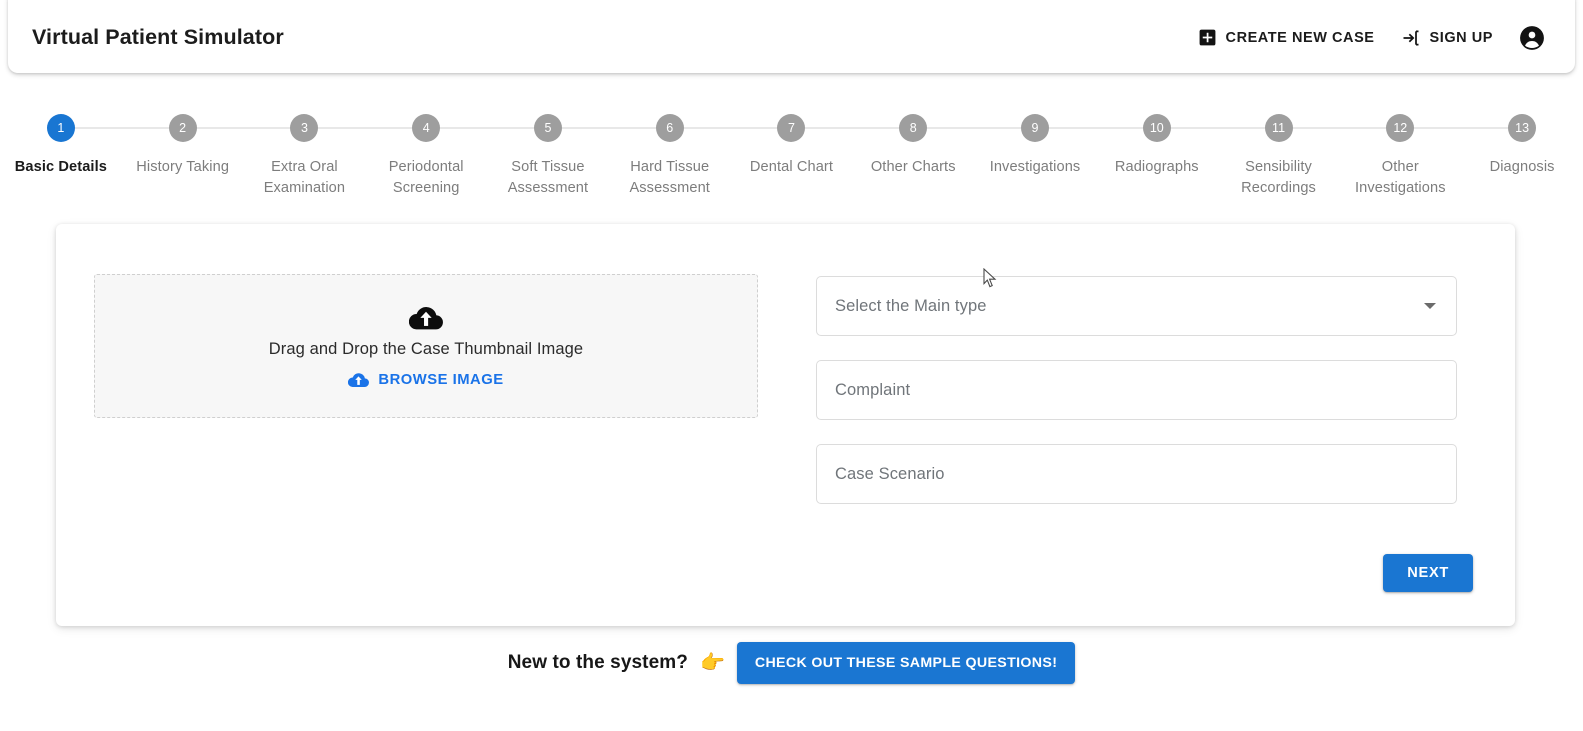  Describe the element at coordinates (304, 128) in the screenshot. I see `stepper-circle-row: 3` at that location.